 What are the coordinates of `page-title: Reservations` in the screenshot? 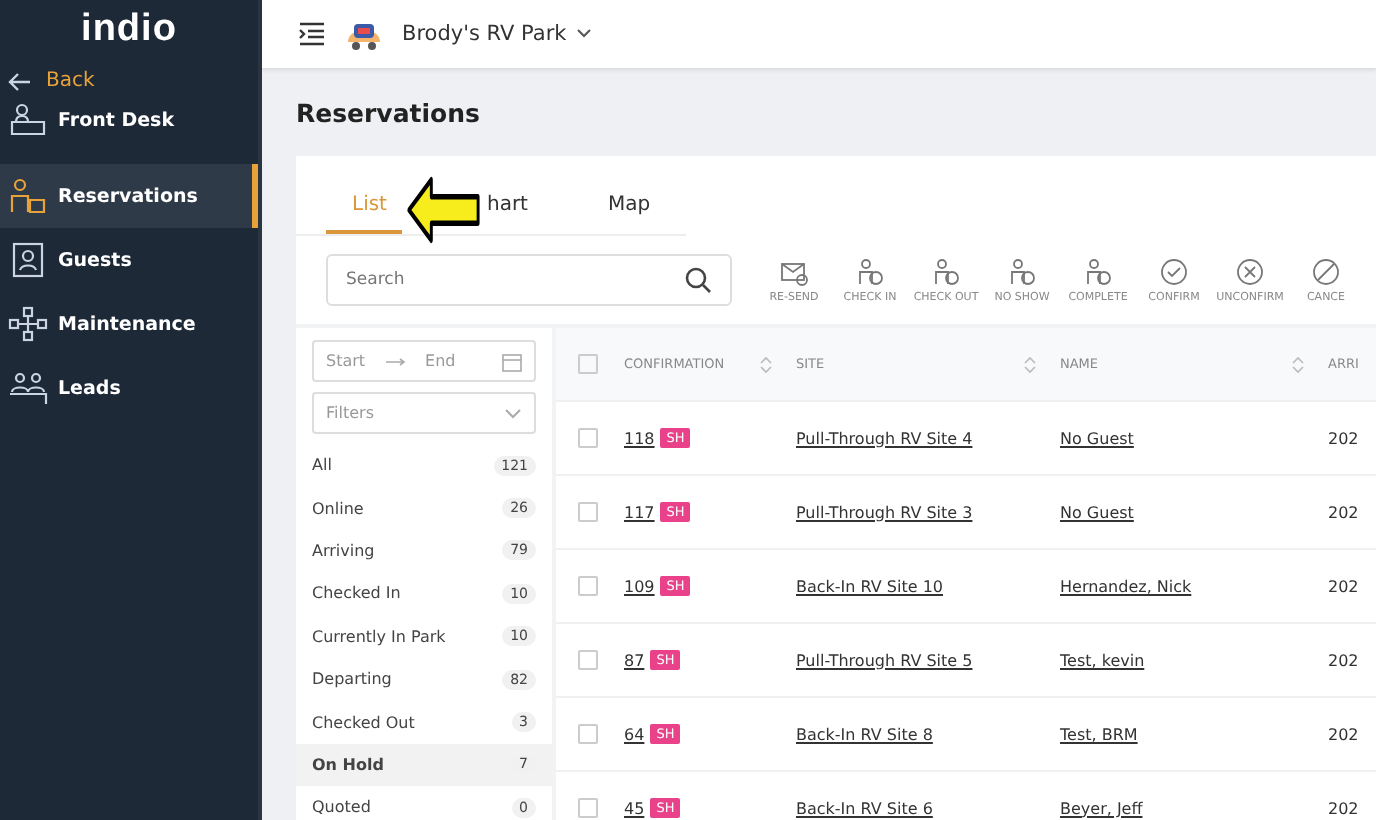 It's located at (389, 113).